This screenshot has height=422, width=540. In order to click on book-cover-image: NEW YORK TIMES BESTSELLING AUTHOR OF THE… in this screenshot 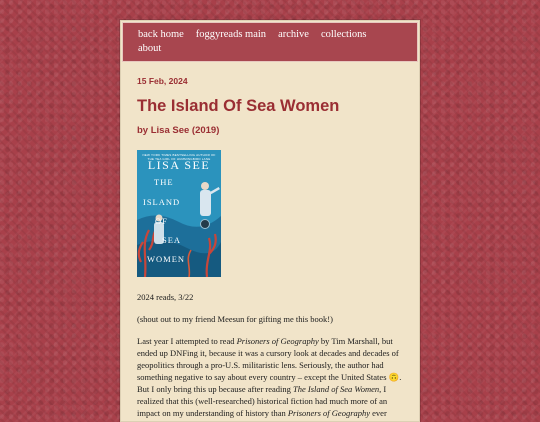, I will do `click(179, 213)`.